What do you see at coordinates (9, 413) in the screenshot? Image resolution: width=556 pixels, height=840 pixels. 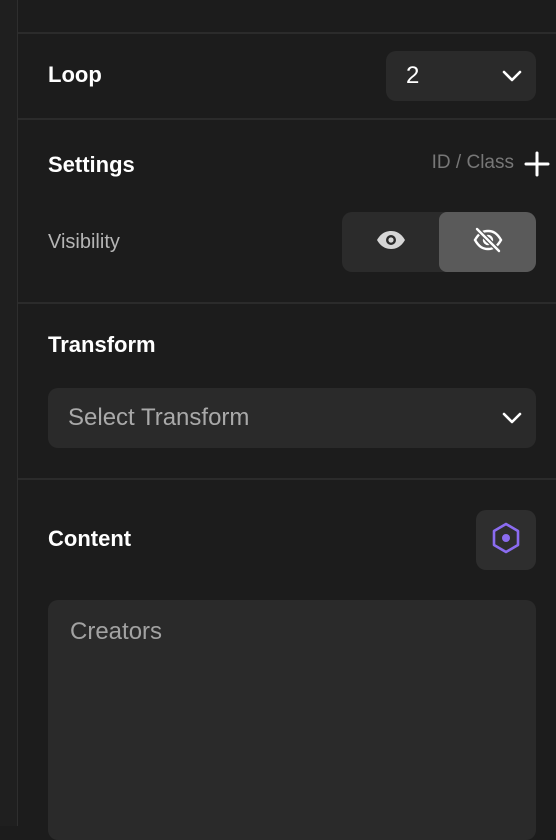 I see `left-rail` at bounding box center [9, 413].